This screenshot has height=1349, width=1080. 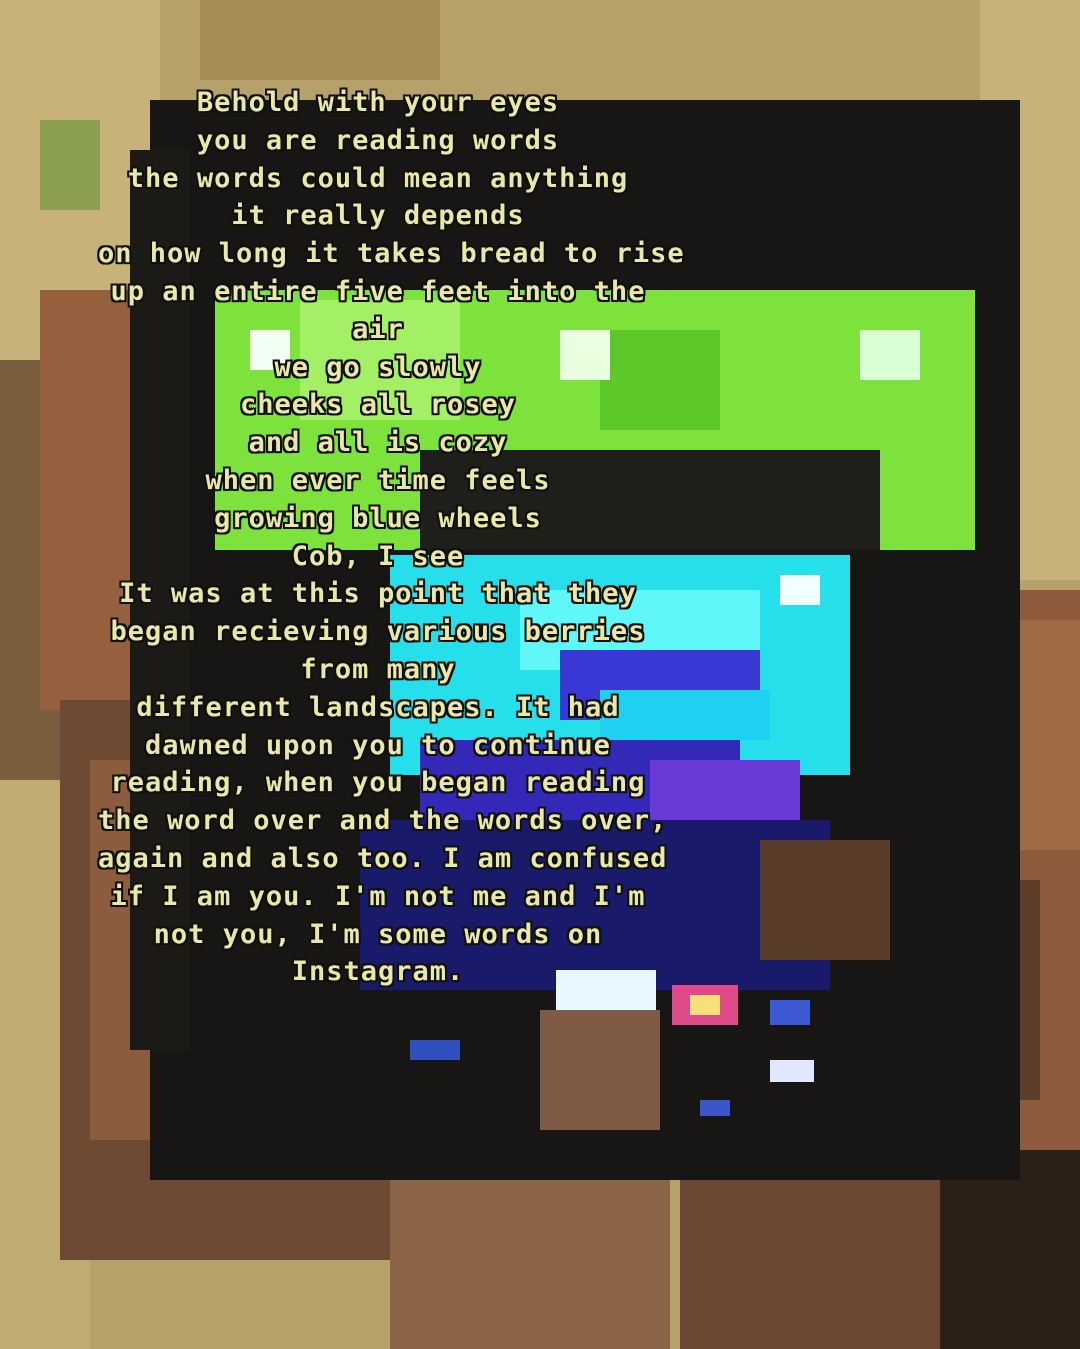 What do you see at coordinates (378, 216) in the screenshot?
I see `poem-line: it really depends` at bounding box center [378, 216].